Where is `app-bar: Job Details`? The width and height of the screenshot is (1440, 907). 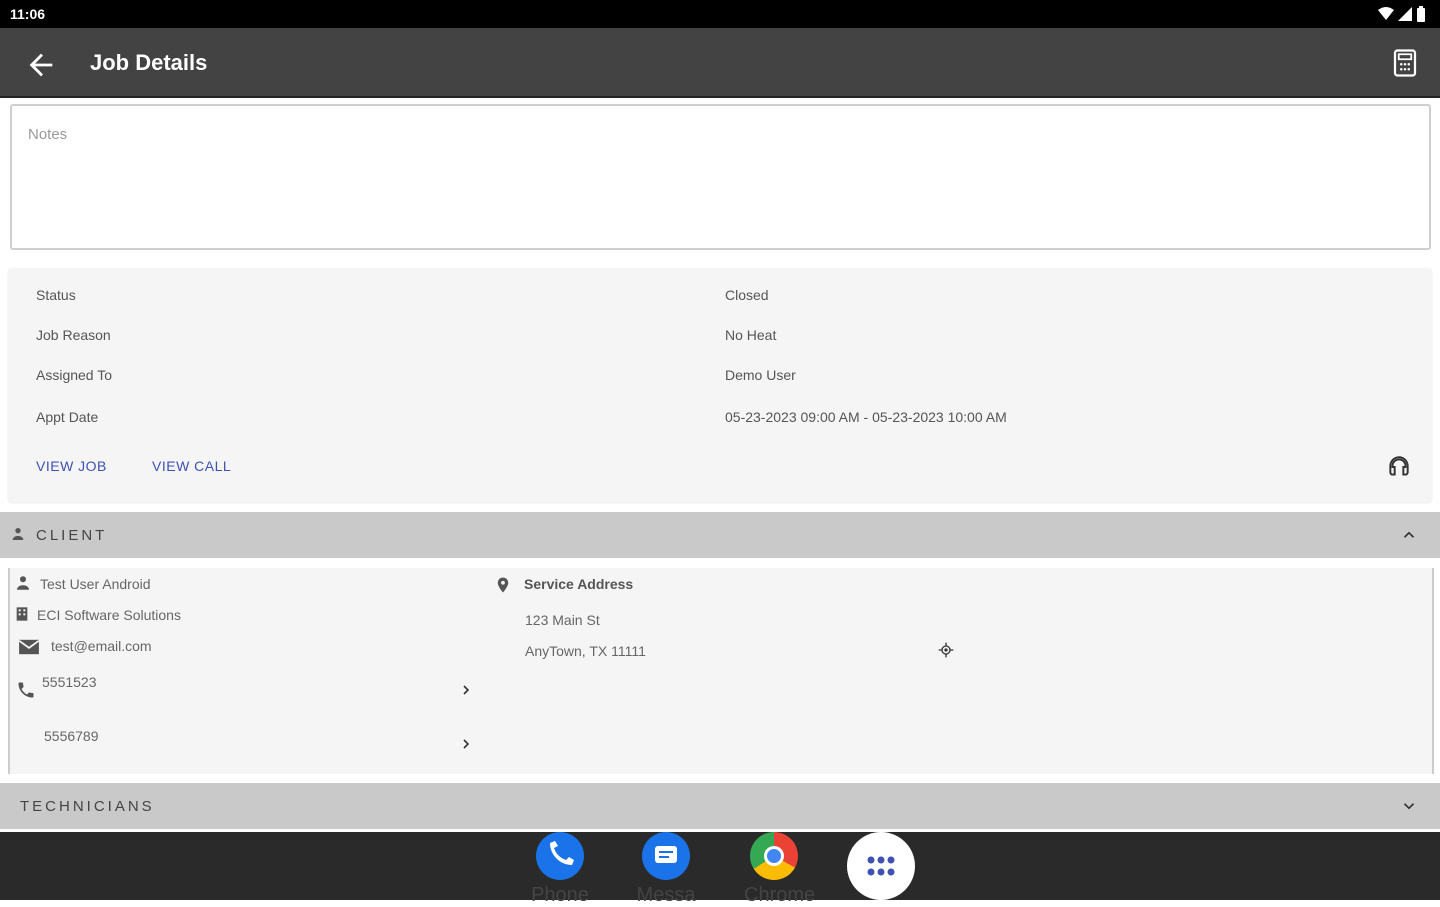
app-bar: Job Details is located at coordinates (720, 63).